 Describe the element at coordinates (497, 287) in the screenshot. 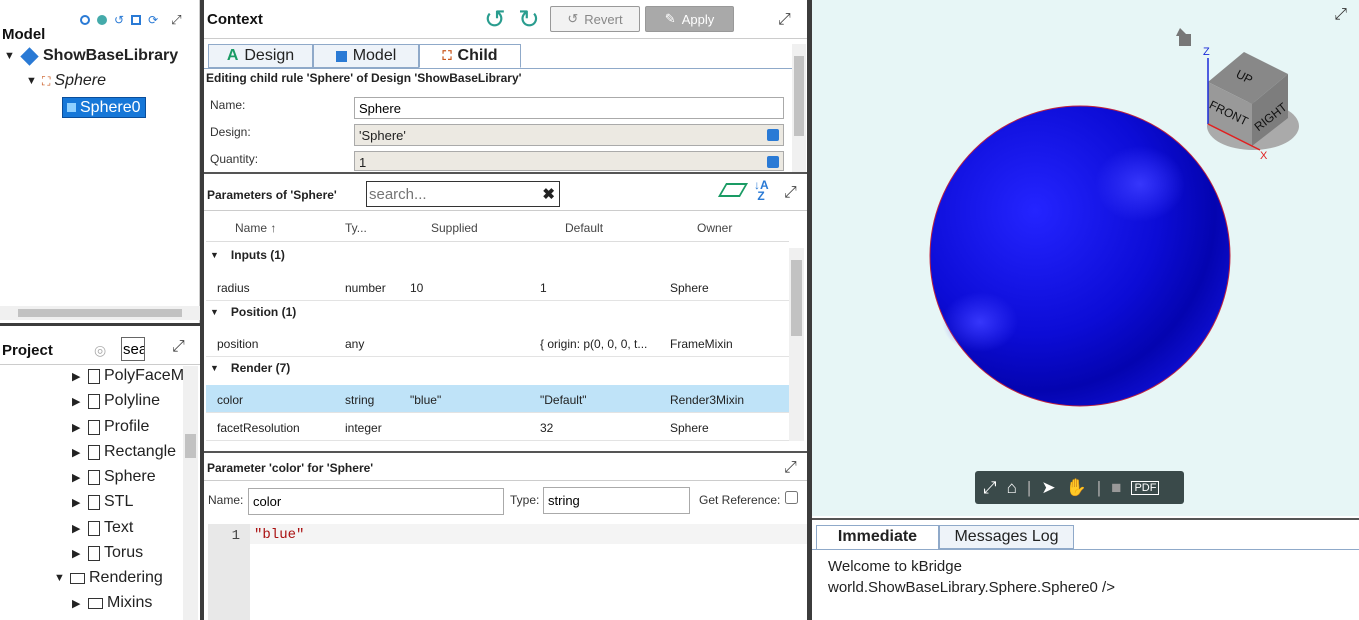

I see `table-row: radius number 10 1 Sphere` at that location.